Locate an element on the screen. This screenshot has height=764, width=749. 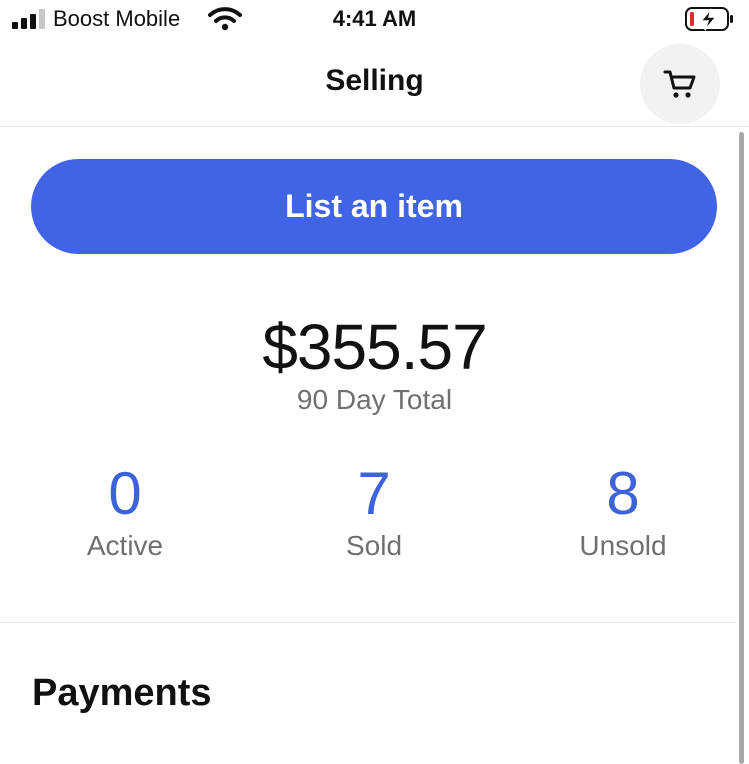
stat-unsold-value: 8 is located at coordinates (623, 493).